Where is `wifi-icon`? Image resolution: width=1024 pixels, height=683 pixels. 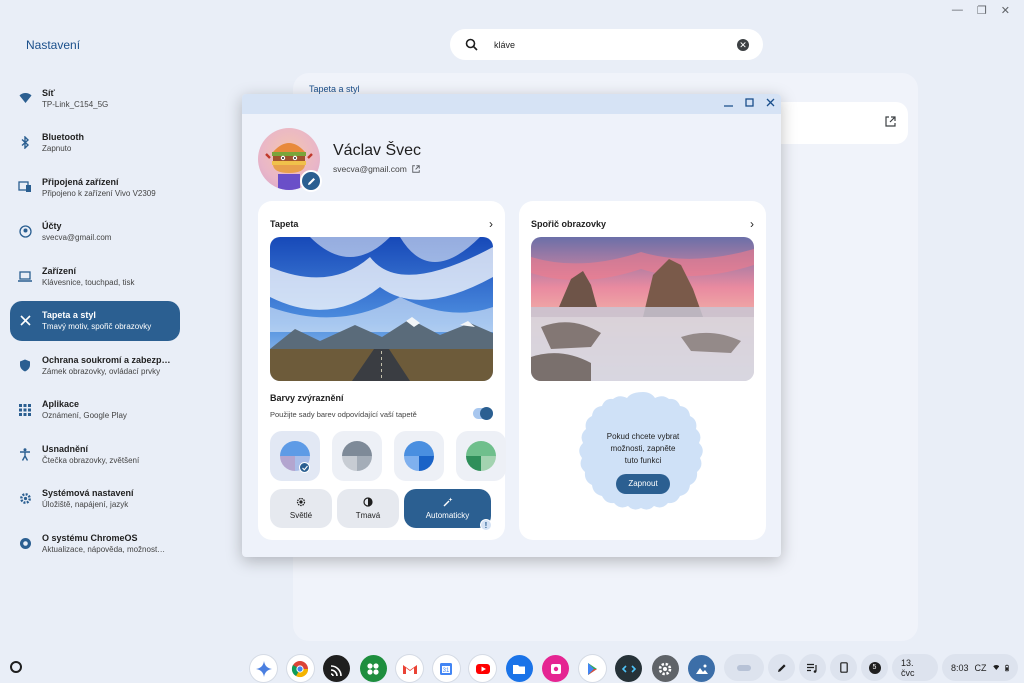
wifi-icon is located at coordinates (995, 667).